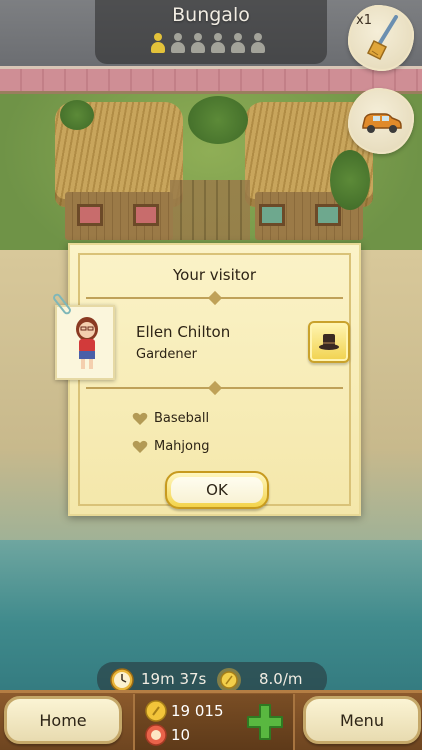 Image resolution: width=422 pixels, height=750 pixels. I want to click on dialog-title: Your visitor, so click(214, 275).